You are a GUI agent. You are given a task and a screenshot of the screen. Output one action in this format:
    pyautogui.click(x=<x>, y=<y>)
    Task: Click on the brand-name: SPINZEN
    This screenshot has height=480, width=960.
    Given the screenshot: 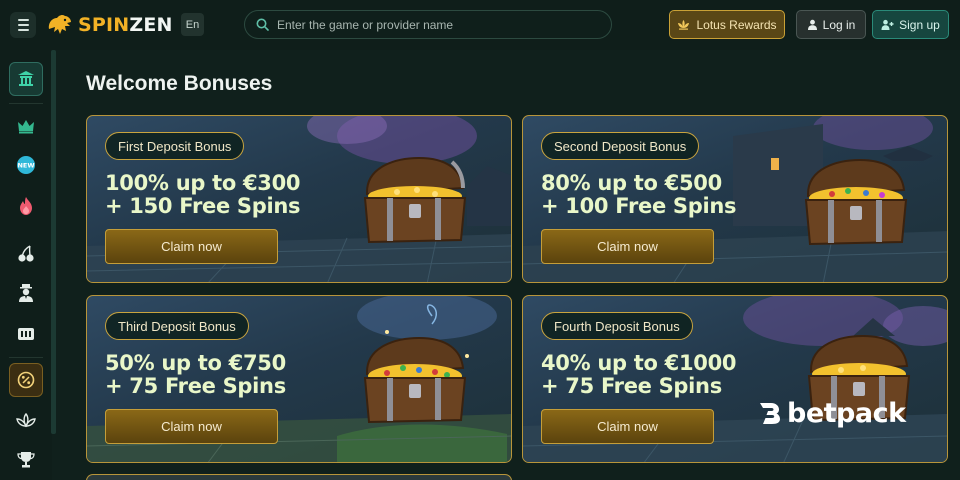 What is the action you would take?
    pyautogui.click(x=125, y=25)
    